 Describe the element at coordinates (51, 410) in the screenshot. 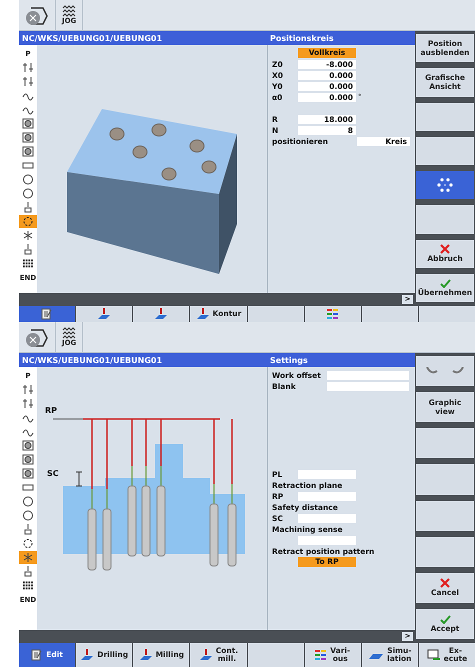

I see `rp-label: RP` at that location.